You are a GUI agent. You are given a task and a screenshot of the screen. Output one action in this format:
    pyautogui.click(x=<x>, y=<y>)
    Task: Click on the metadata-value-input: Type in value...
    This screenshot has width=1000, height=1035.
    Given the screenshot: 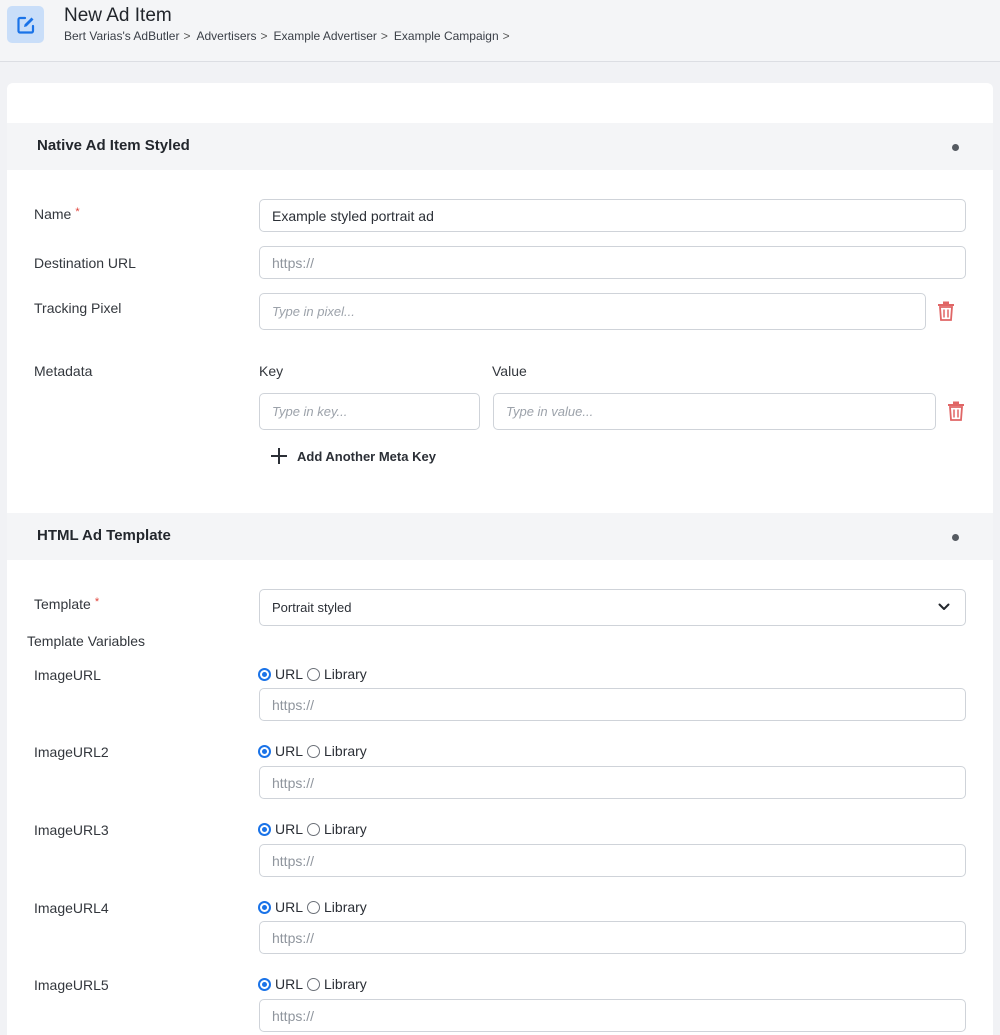 What is the action you would take?
    pyautogui.click(x=714, y=411)
    